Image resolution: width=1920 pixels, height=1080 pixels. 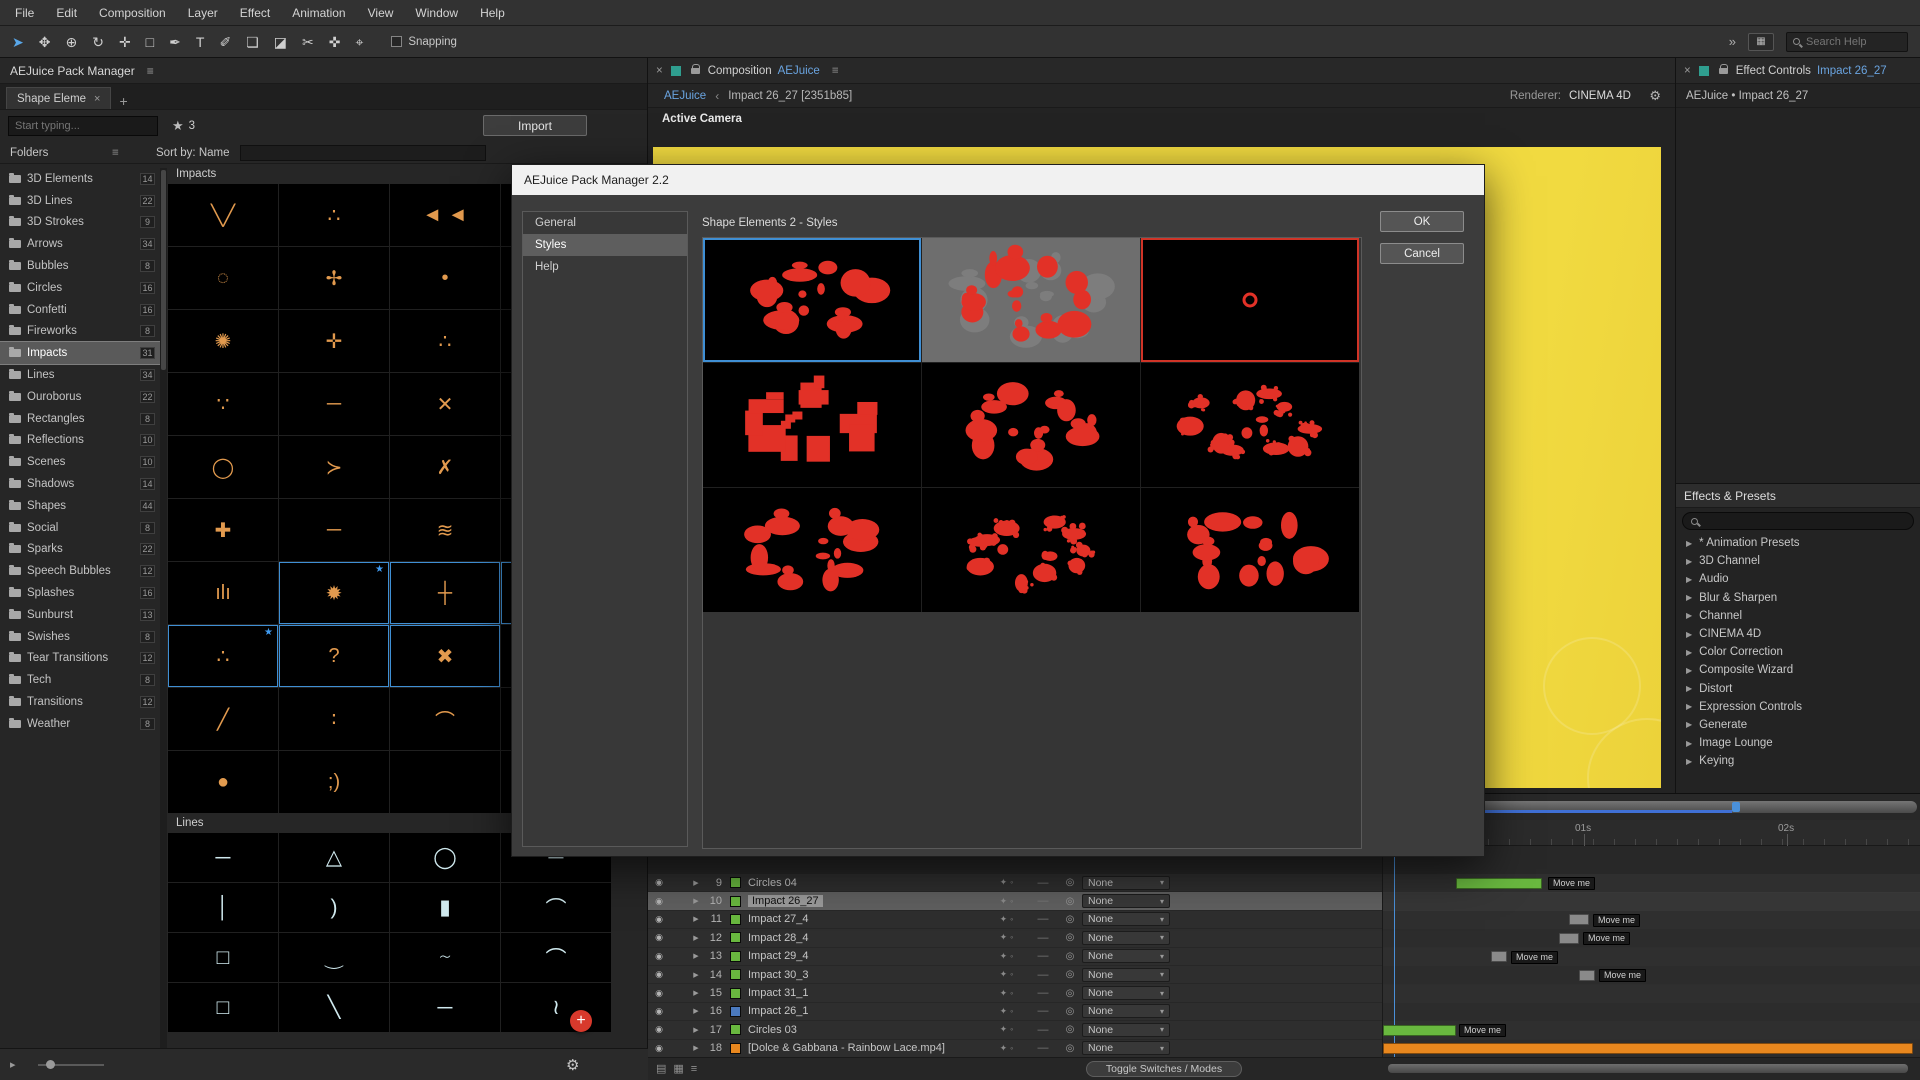 I want to click on modal-nav-help: Help, so click(x=605, y=267).